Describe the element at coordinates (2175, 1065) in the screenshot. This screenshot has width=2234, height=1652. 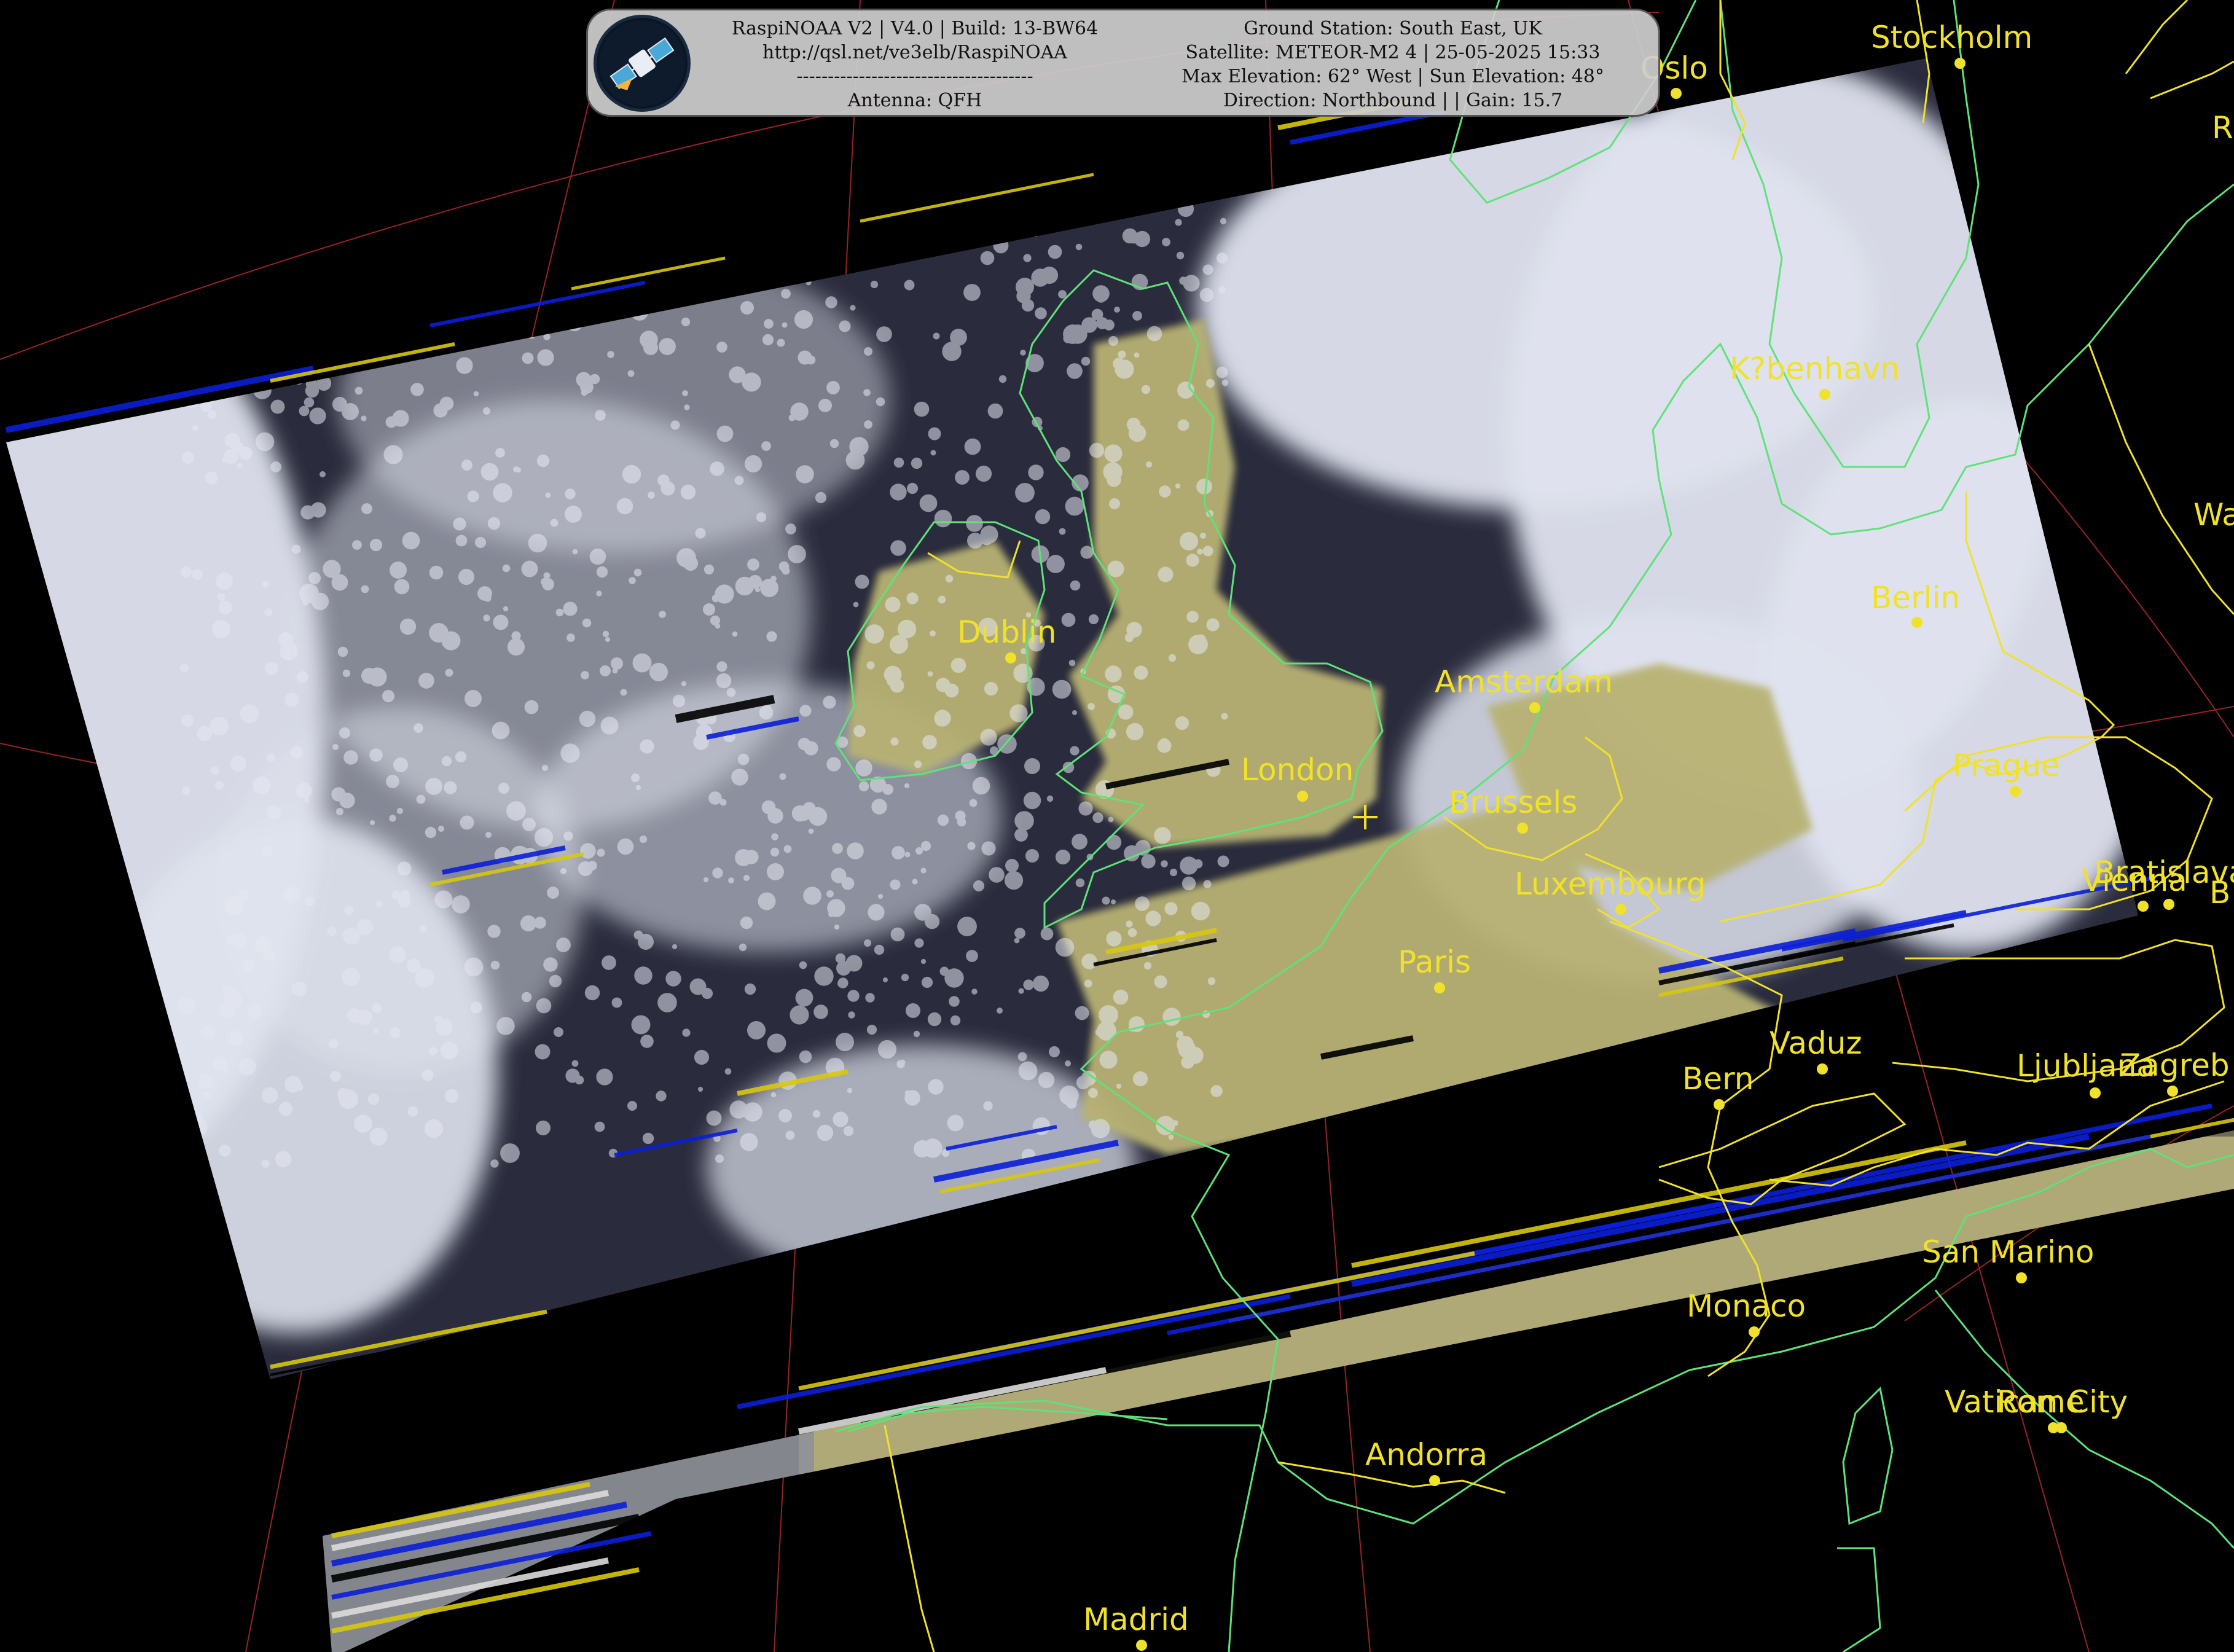
I see `city-label: Zagreb` at that location.